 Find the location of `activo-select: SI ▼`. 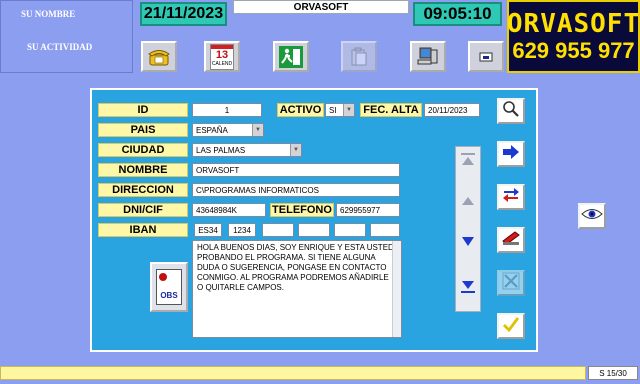

activo-select: SI ▼ is located at coordinates (340, 110).